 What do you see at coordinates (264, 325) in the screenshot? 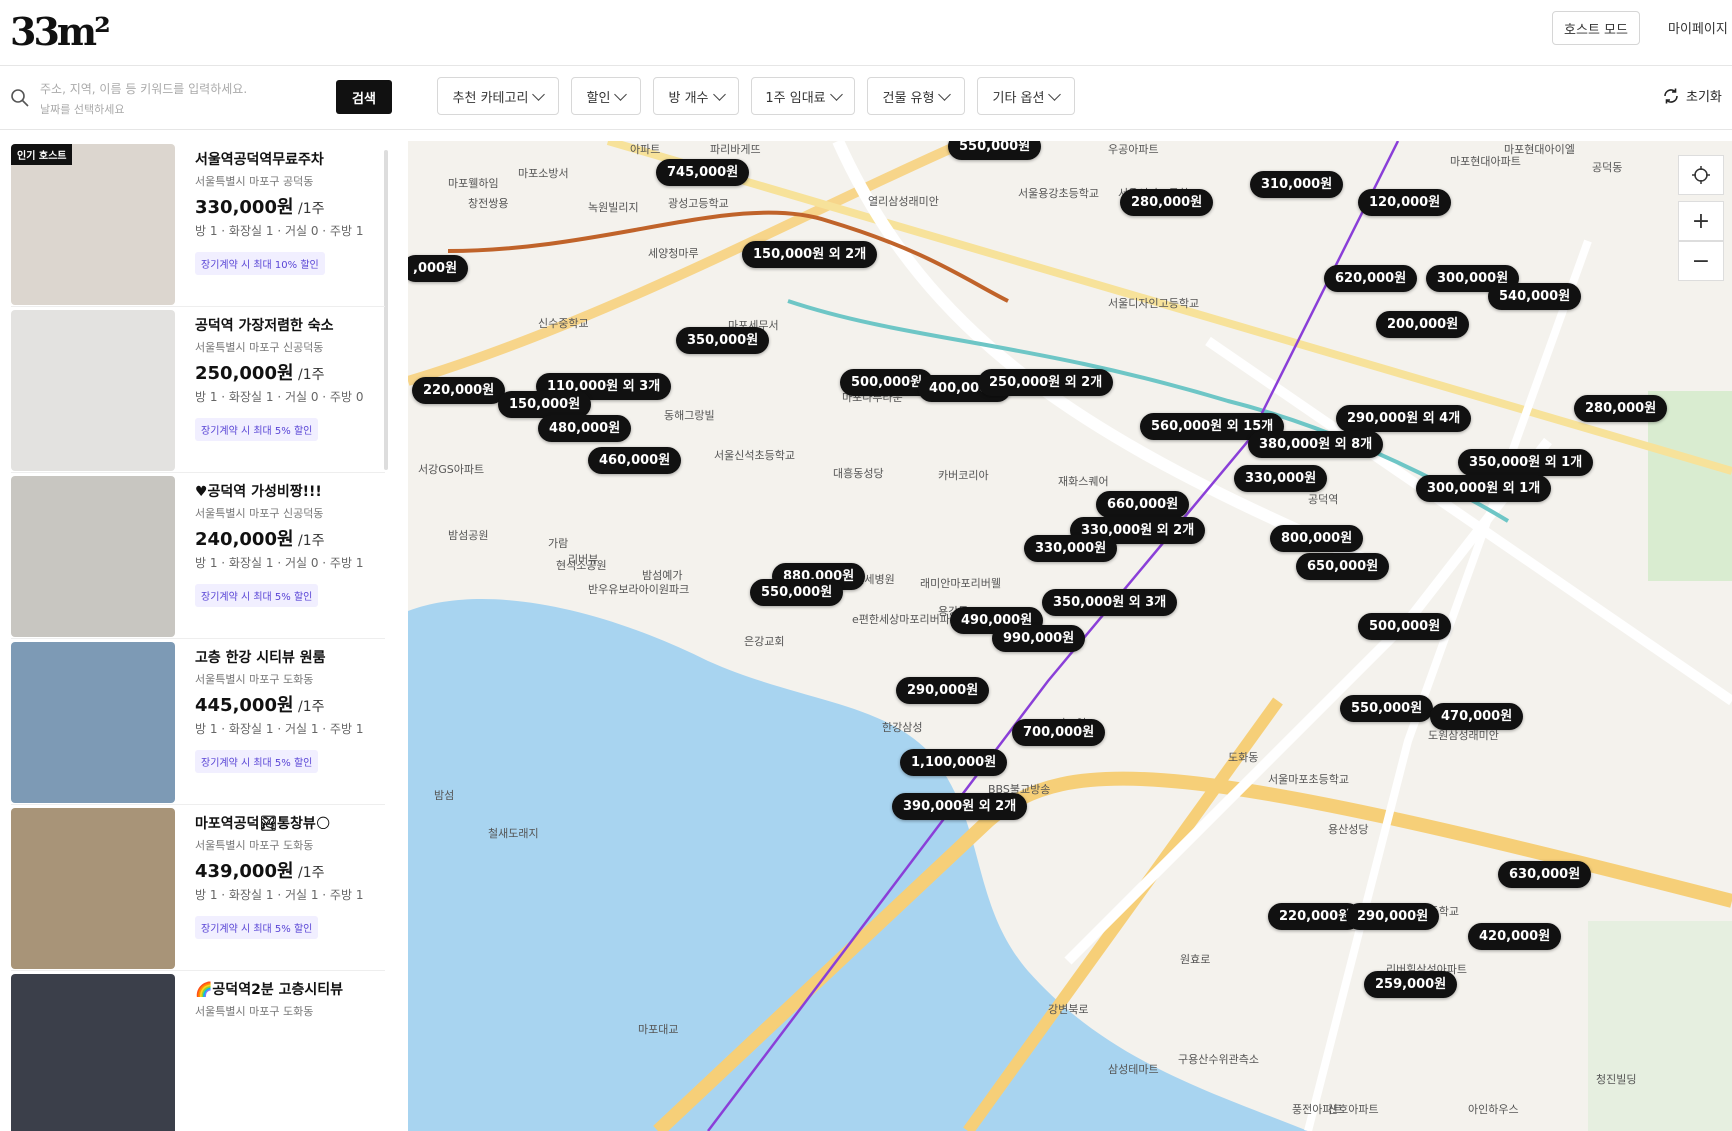
I see `listing-title: 공덕역 가장저렴한 숙소` at bounding box center [264, 325].